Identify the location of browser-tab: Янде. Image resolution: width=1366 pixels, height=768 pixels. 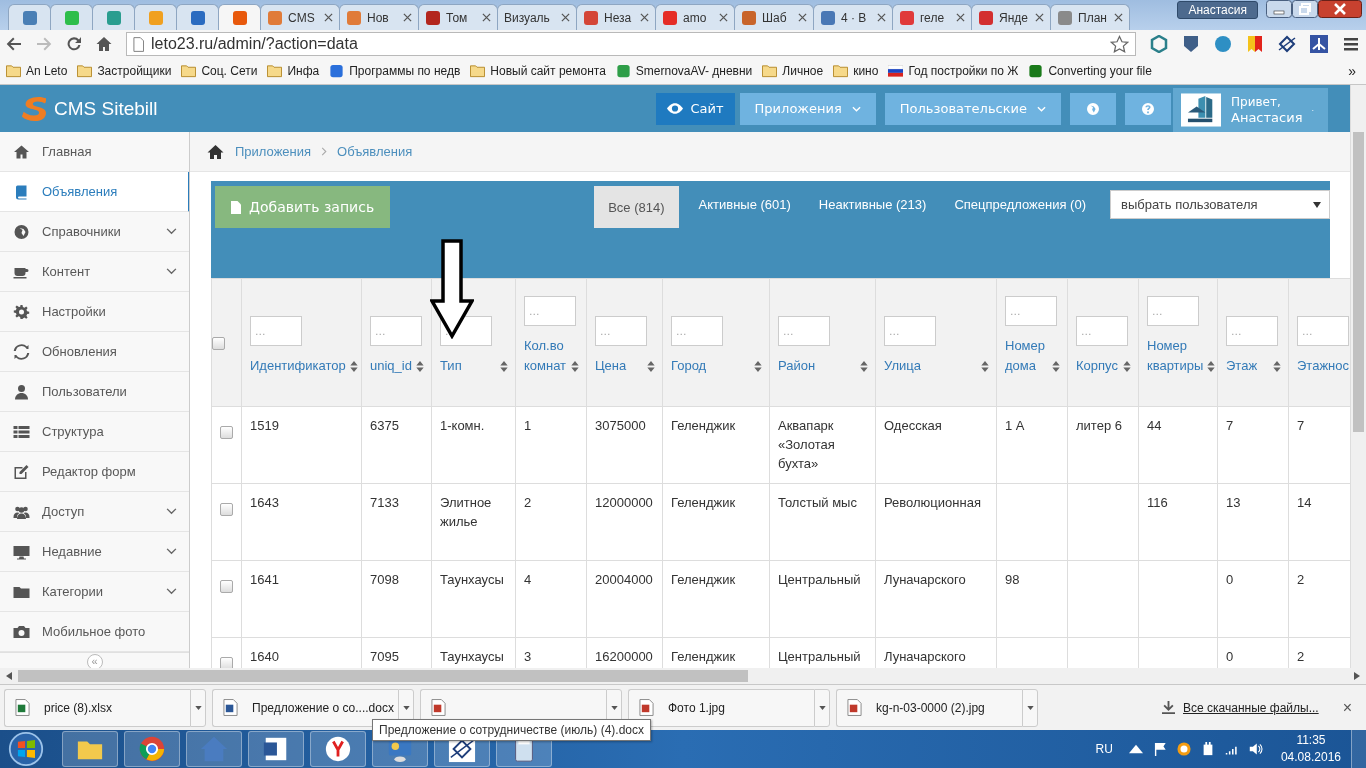
(1011, 17).